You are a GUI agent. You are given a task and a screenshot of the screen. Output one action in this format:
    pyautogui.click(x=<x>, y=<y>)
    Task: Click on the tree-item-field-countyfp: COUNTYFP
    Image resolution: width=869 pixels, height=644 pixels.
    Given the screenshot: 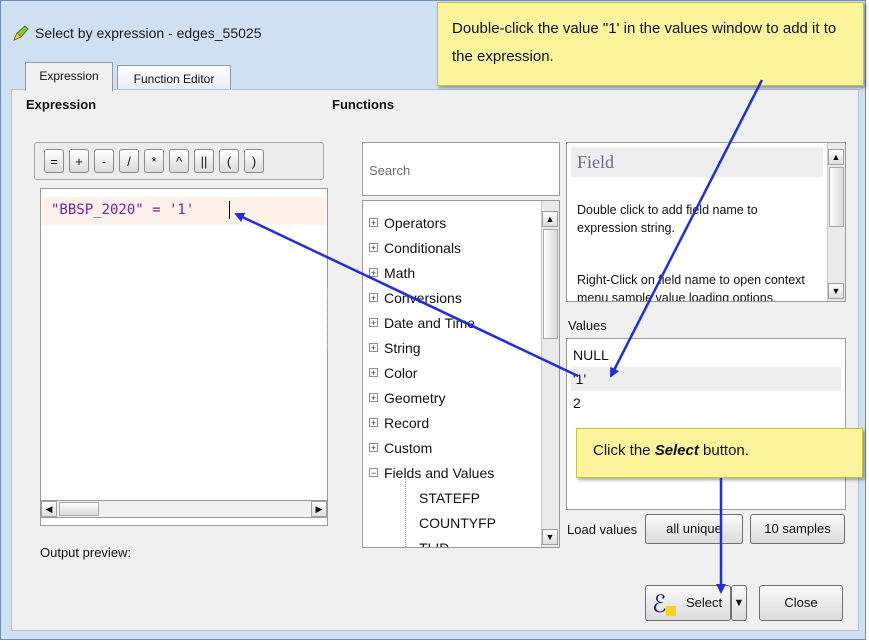 What is the action you would take?
    pyautogui.click(x=457, y=523)
    